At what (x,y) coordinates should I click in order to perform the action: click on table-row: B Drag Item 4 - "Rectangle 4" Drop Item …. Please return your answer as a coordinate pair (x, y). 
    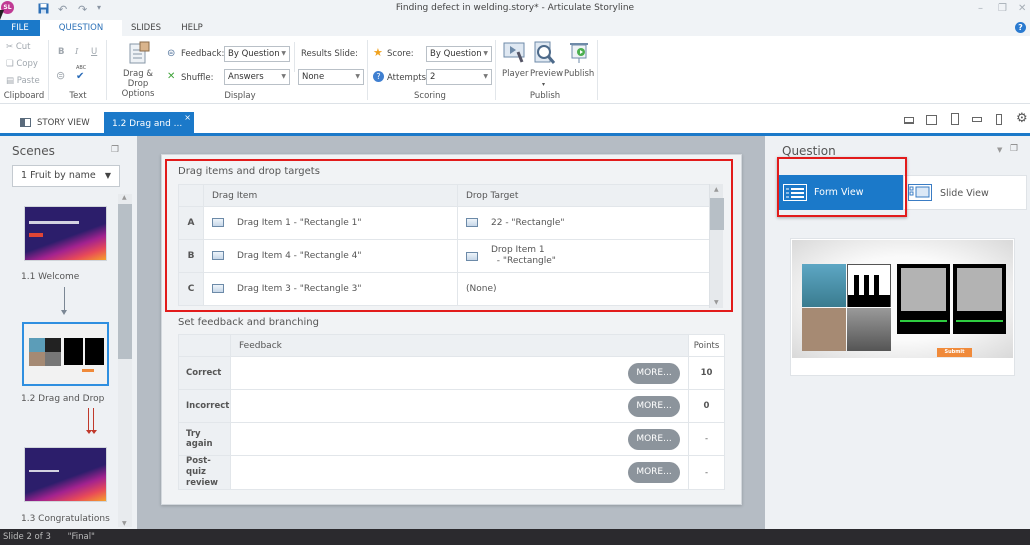
    Looking at the image, I should click on (444, 256).